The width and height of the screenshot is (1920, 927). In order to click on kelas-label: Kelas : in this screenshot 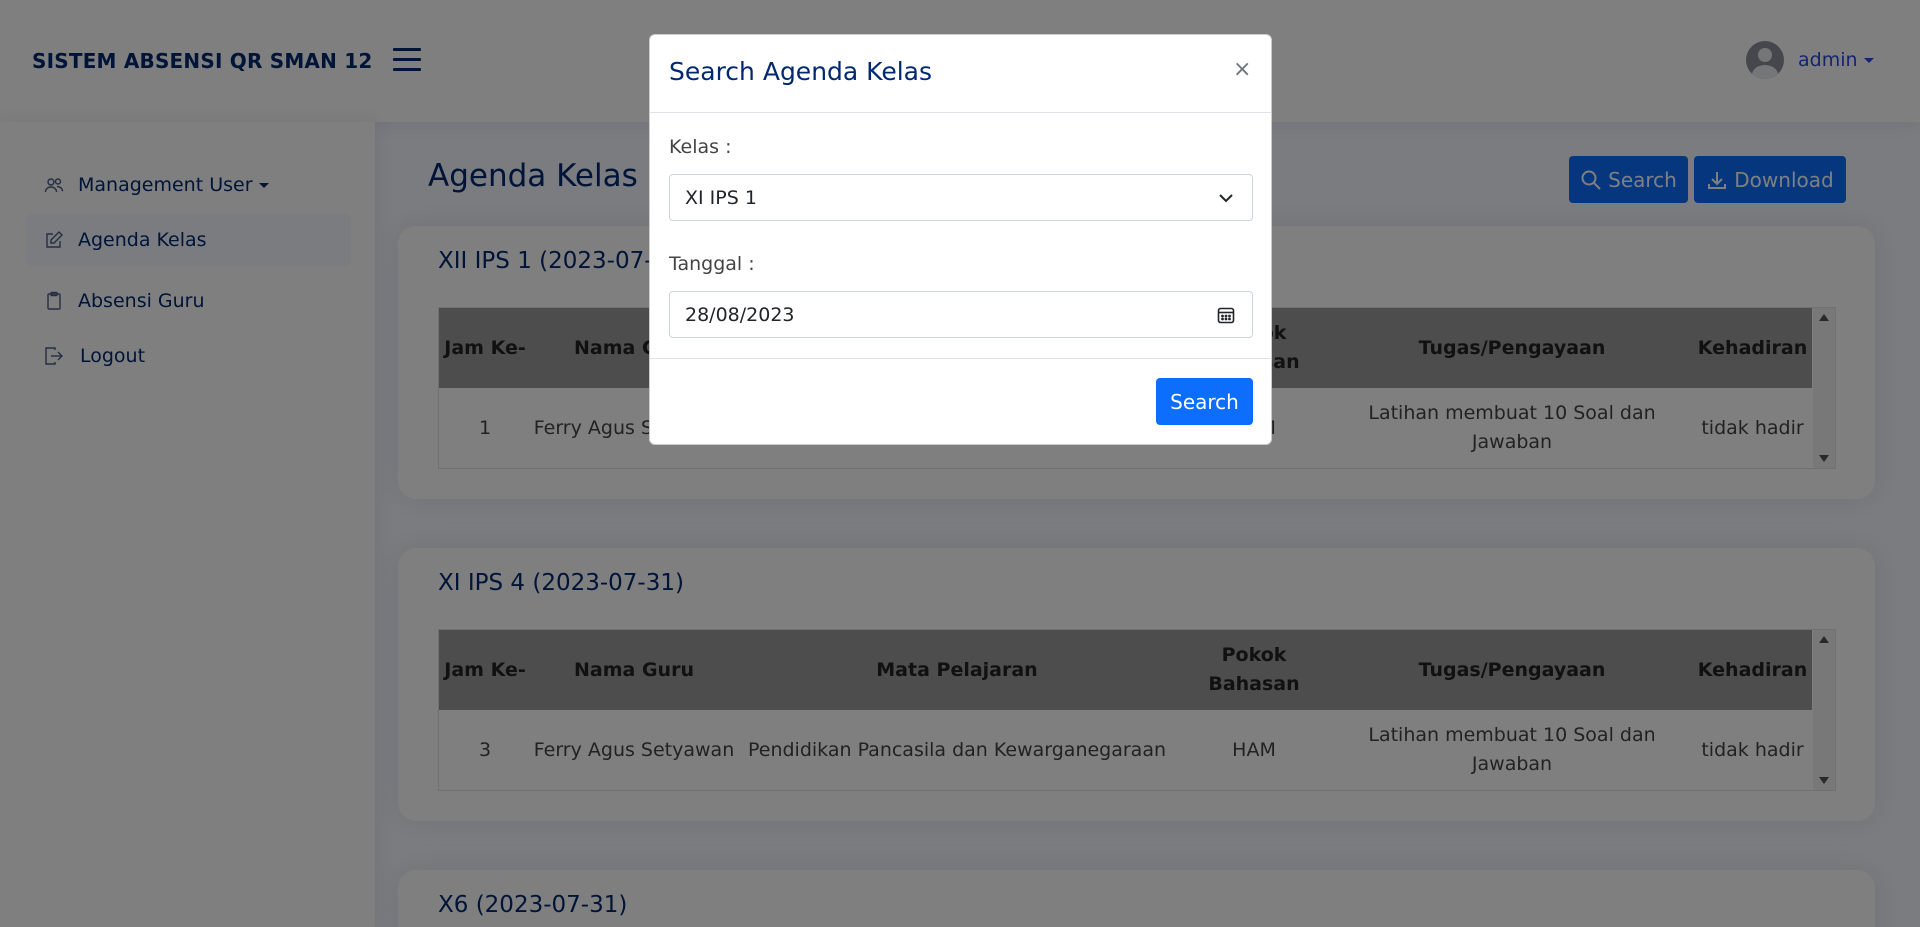, I will do `click(700, 147)`.